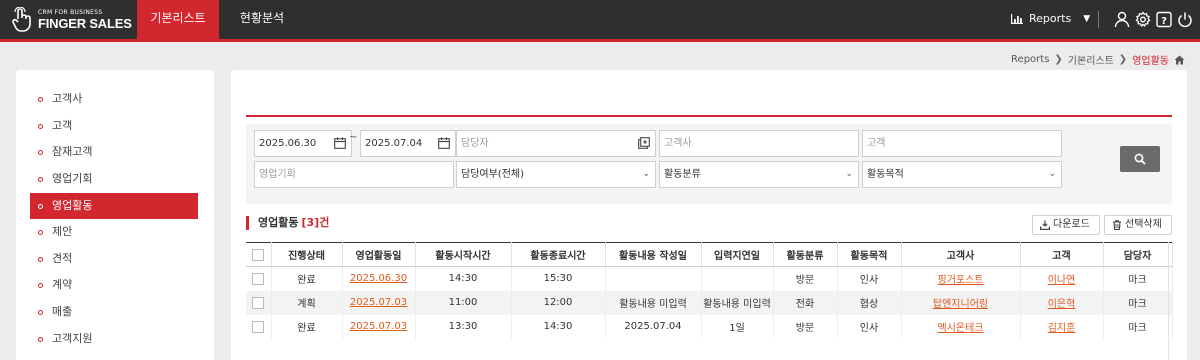 This screenshot has width=1200, height=360. I want to click on breadcrumb-reports: Reports, so click(1030, 59).